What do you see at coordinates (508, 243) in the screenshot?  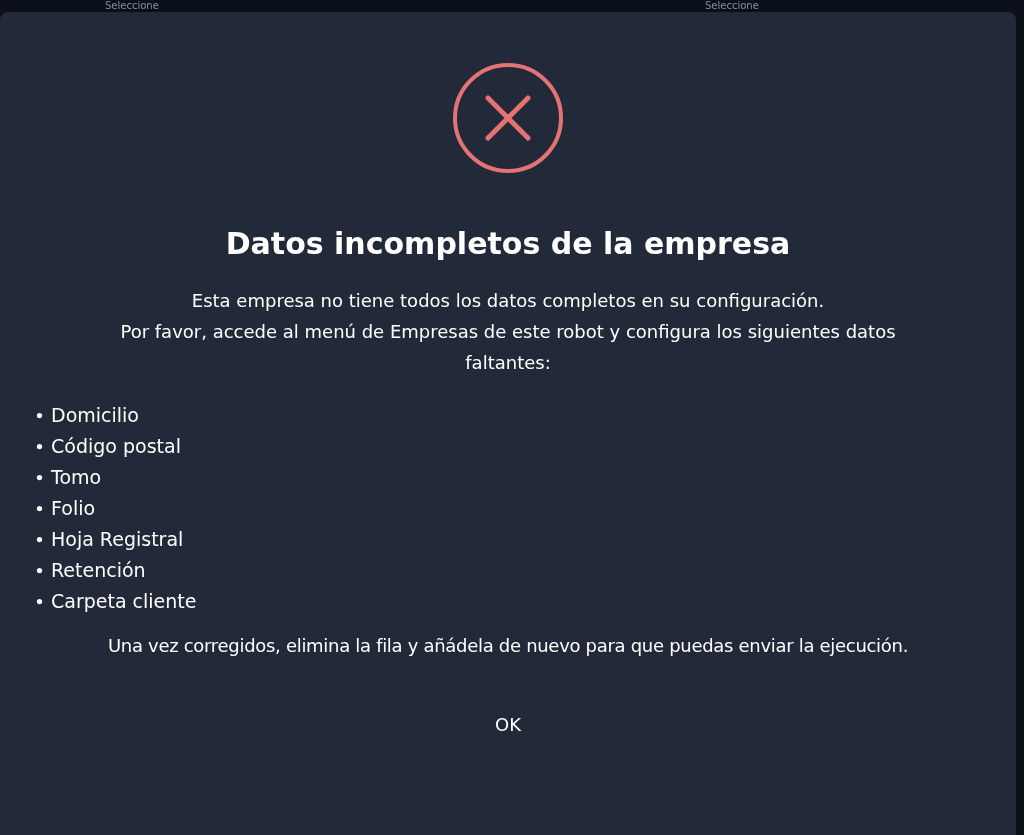 I see `dialog-title: Datos incompletos de la empresa` at bounding box center [508, 243].